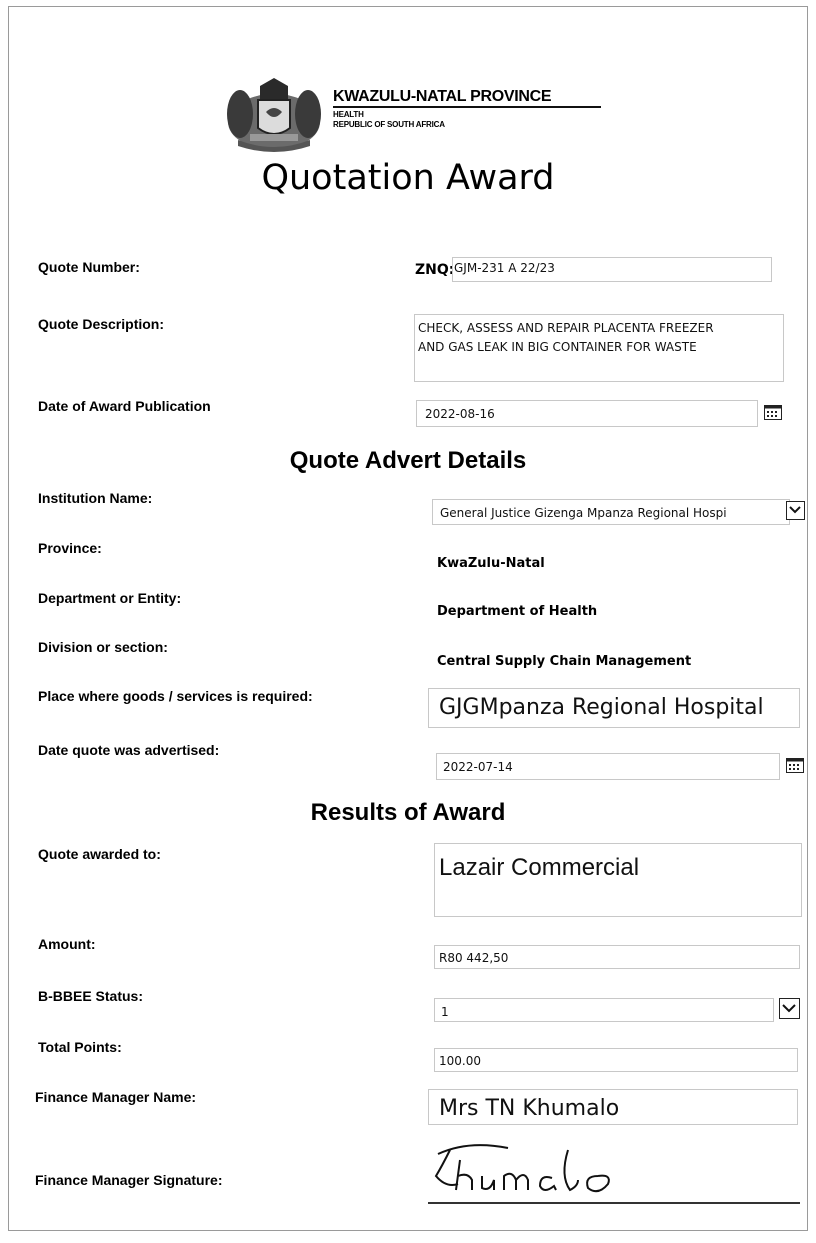 The image size is (816, 1243). Describe the element at coordinates (348, 114) in the screenshot. I see `department-subheading: HEALTH` at that location.